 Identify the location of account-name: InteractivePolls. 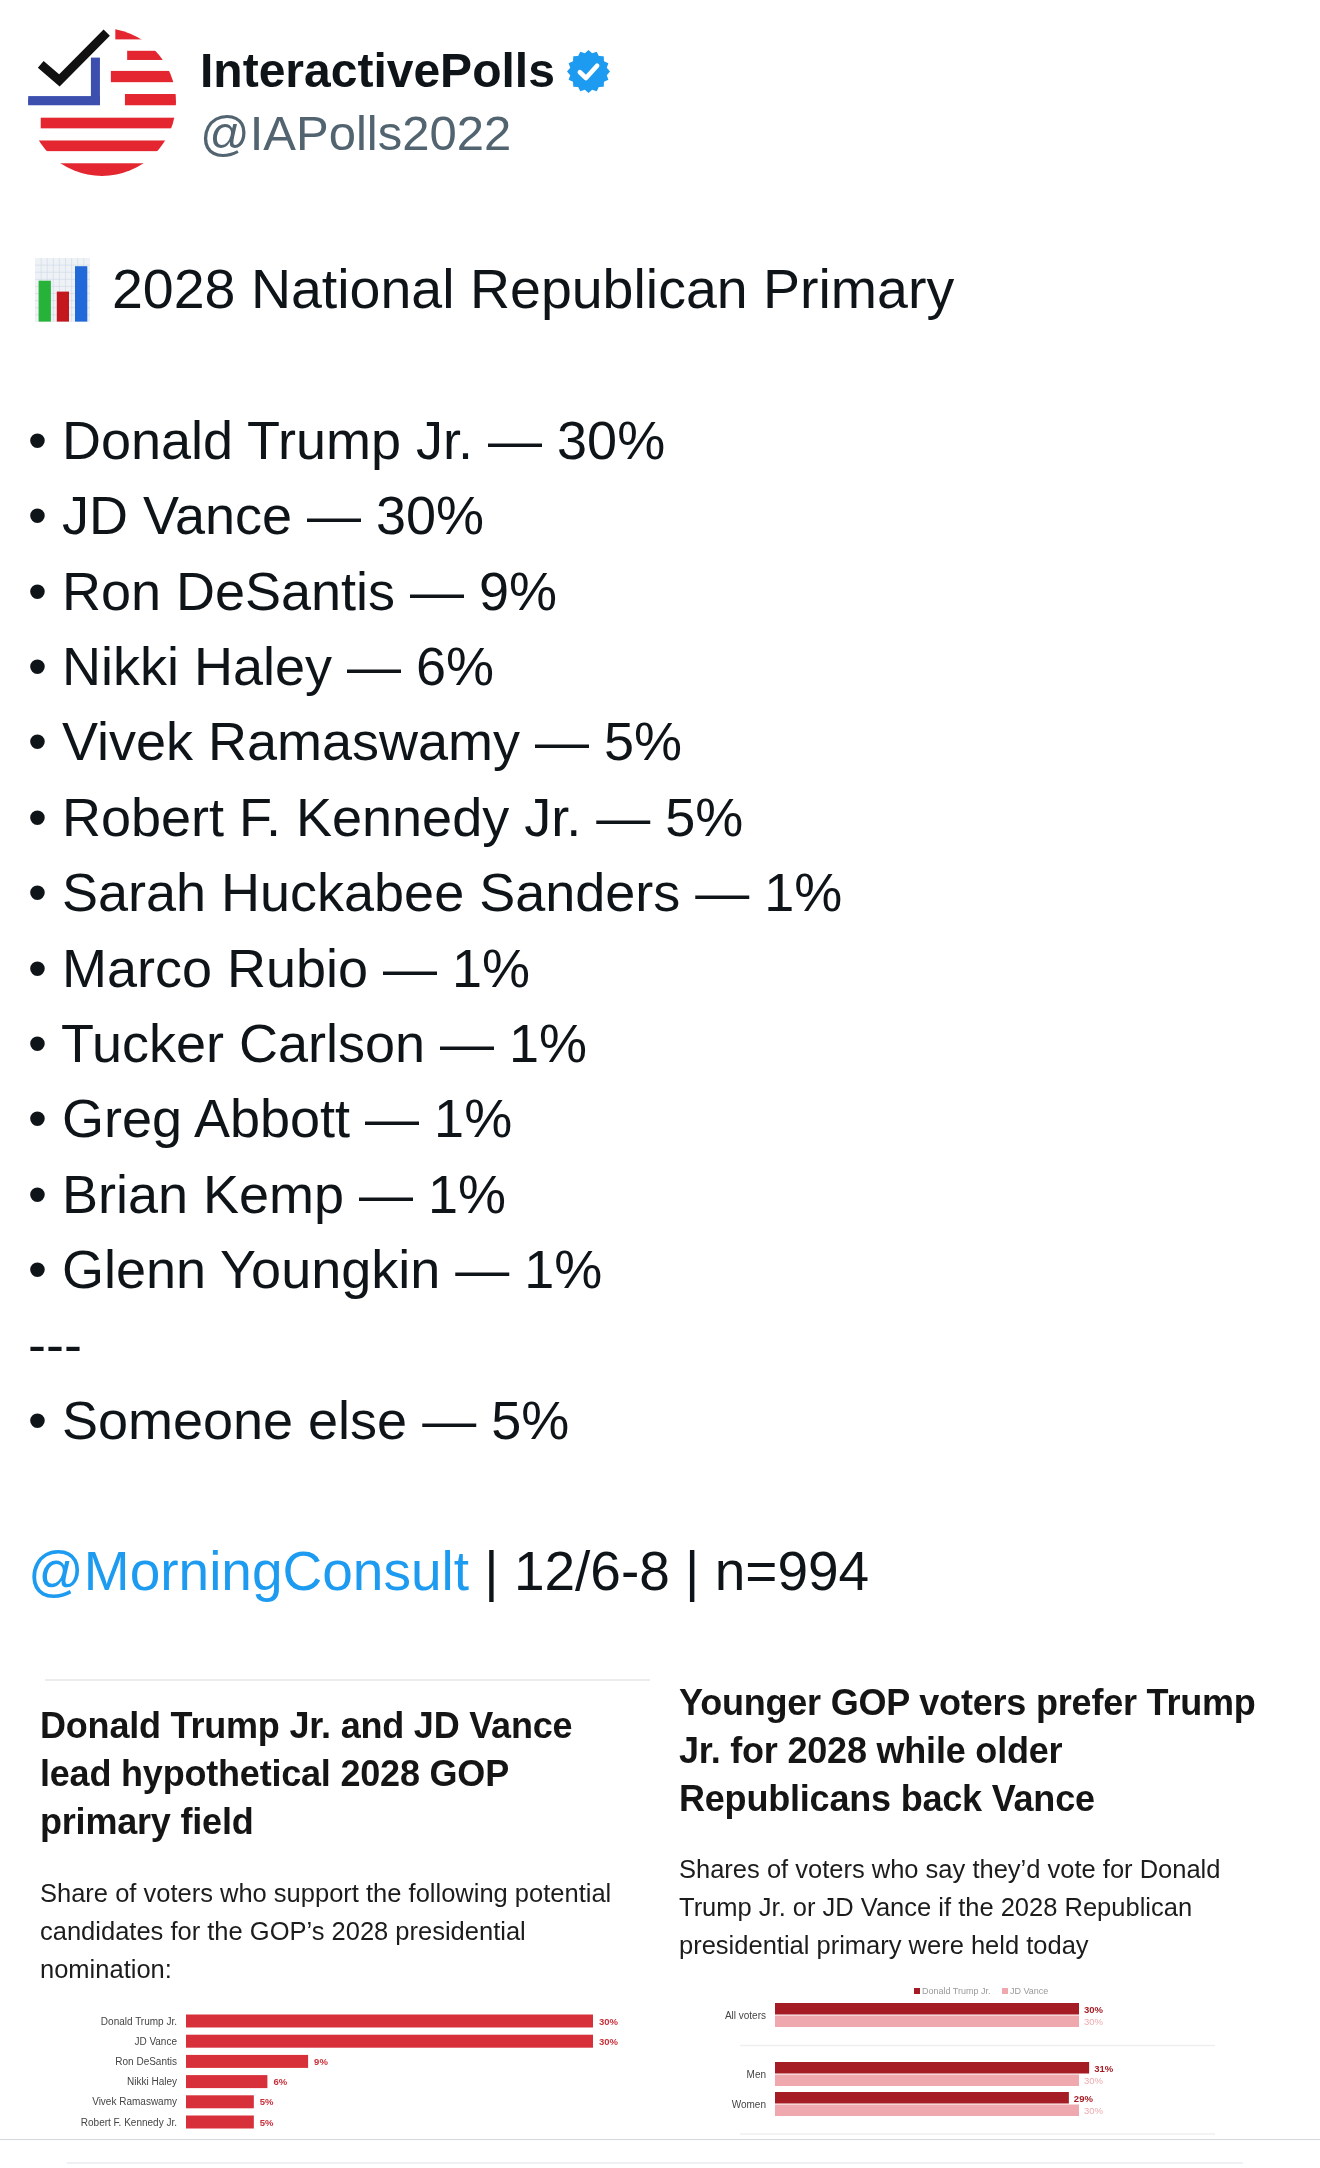
(377, 71).